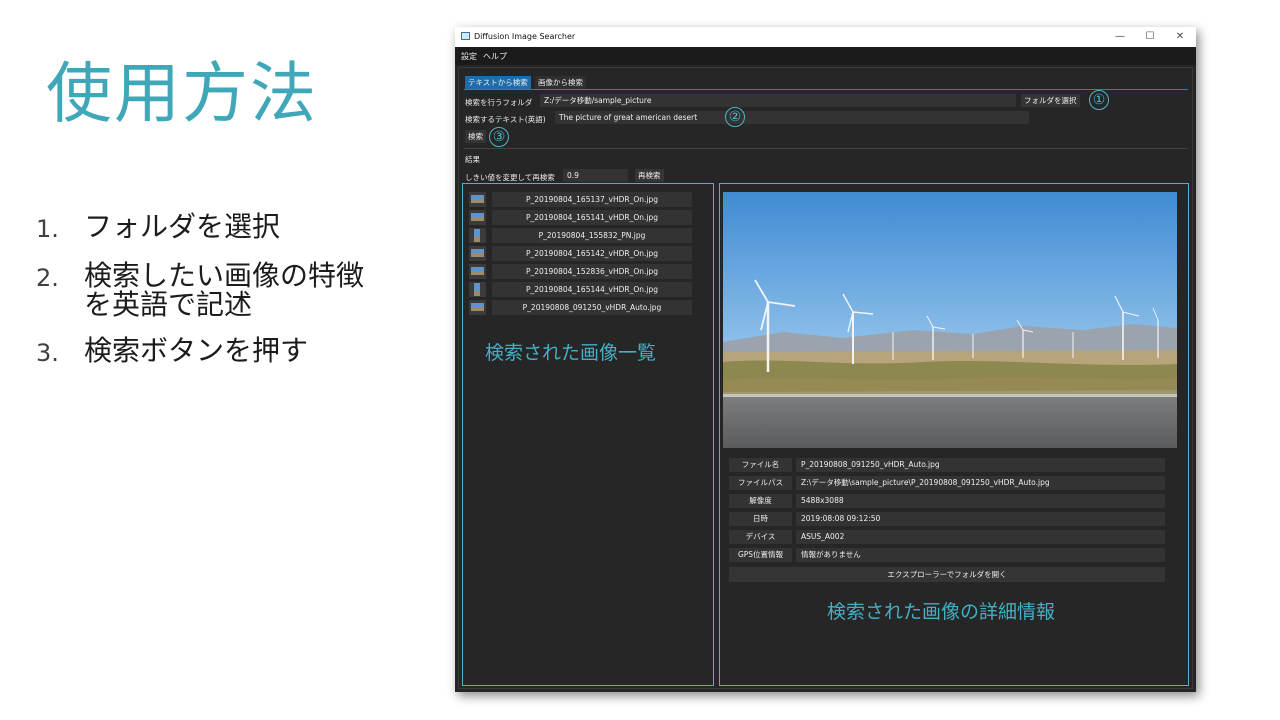 The image size is (1280, 720). Describe the element at coordinates (595, 175) in the screenshot. I see `threshold-input: 0.9` at that location.